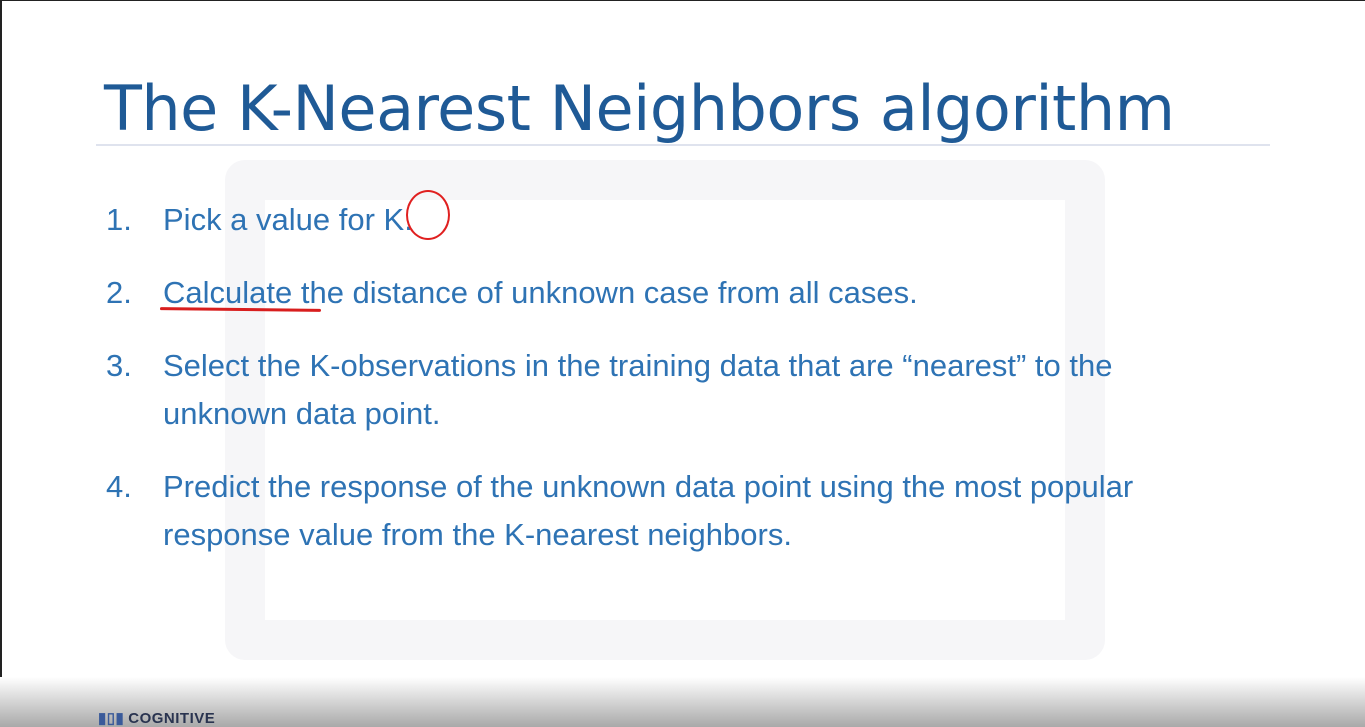 The image size is (1365, 727). I want to click on item-number: 2., so click(119, 292).